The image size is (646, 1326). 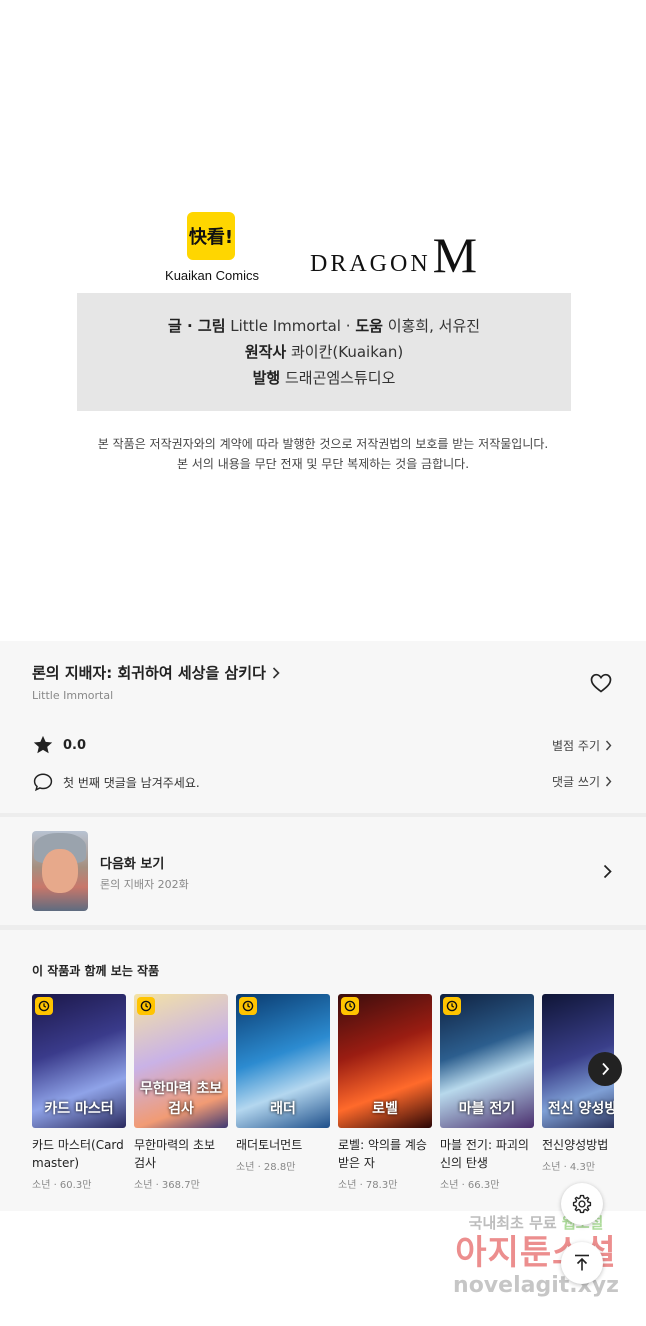 What do you see at coordinates (181, 1061) in the screenshot?
I see `recommend-cover: 무한마력 초보검사` at bounding box center [181, 1061].